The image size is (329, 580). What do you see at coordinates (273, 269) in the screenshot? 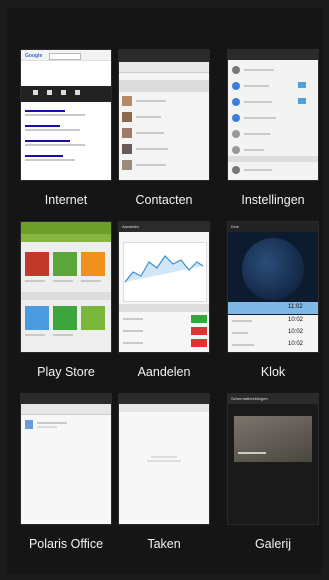
I see `globe-image` at bounding box center [273, 269].